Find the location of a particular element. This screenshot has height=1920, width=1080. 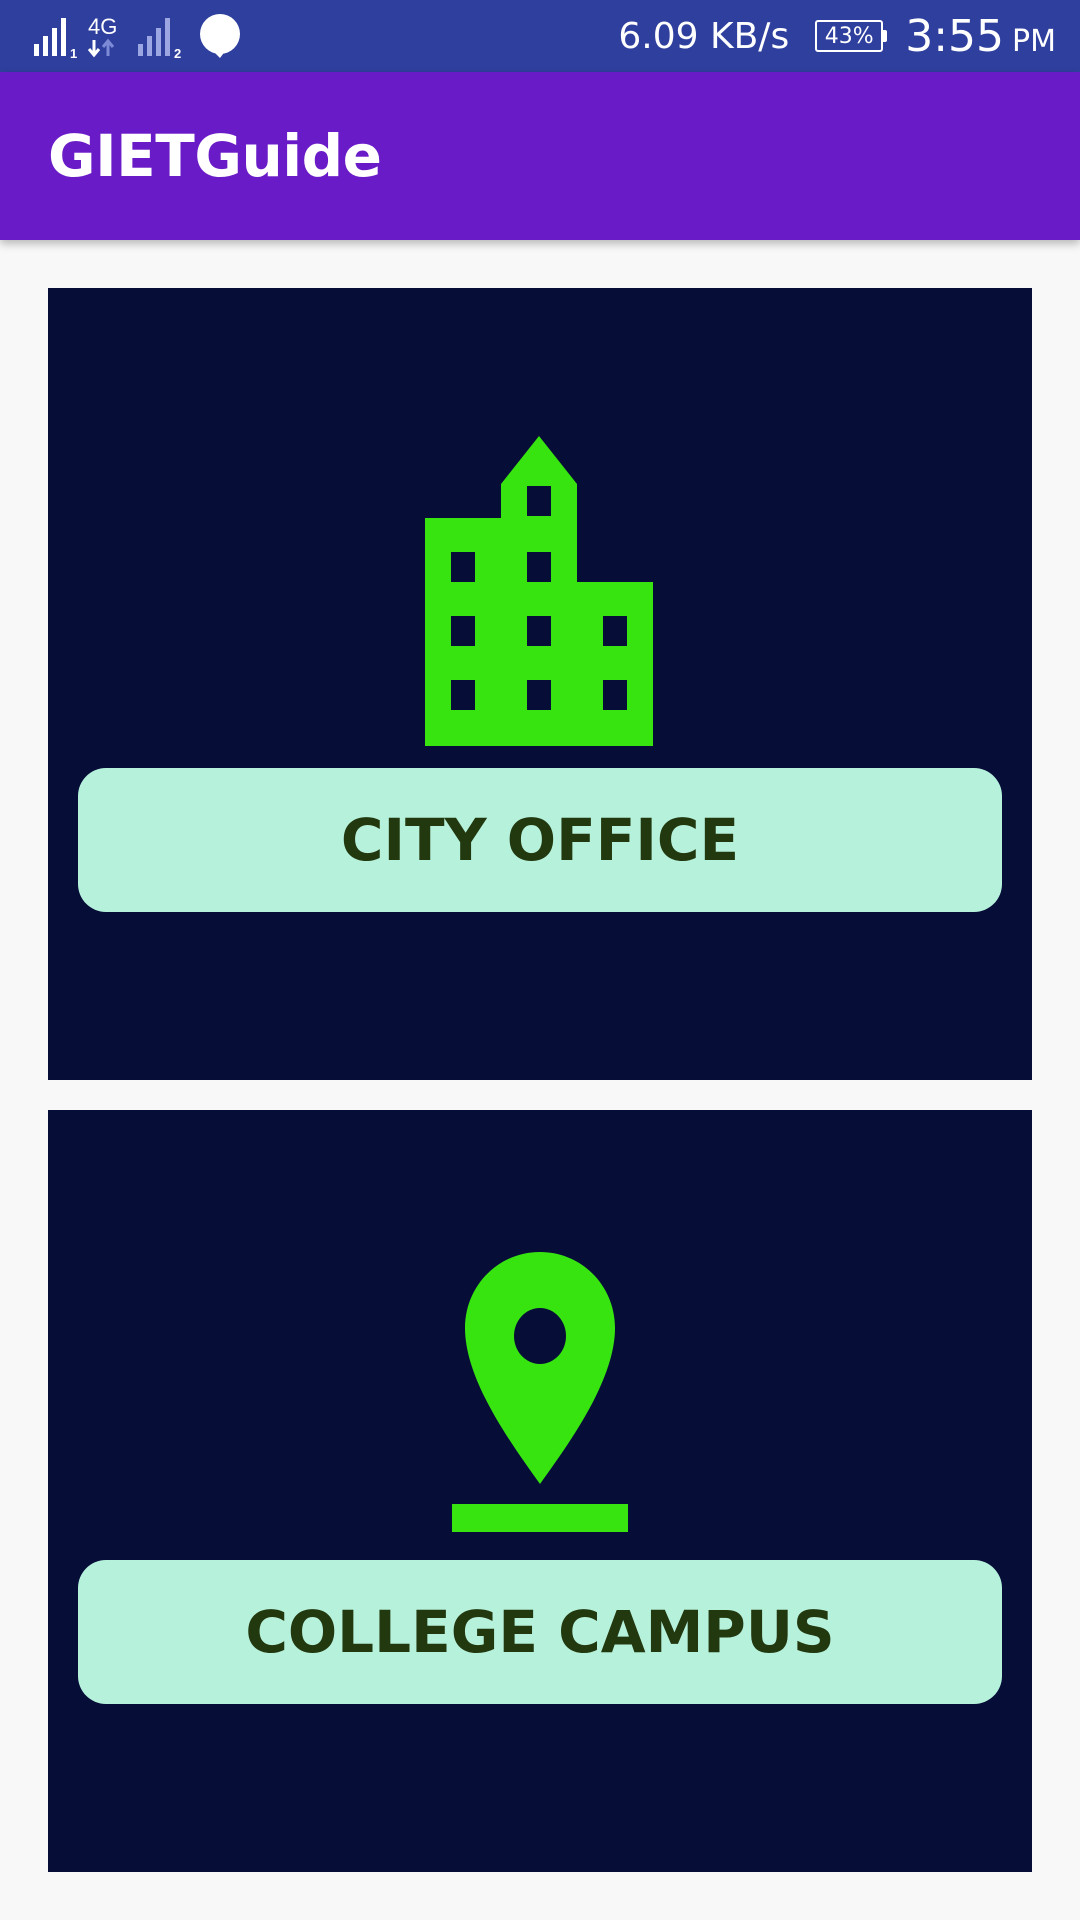

chat-bubble-icon is located at coordinates (220, 36).